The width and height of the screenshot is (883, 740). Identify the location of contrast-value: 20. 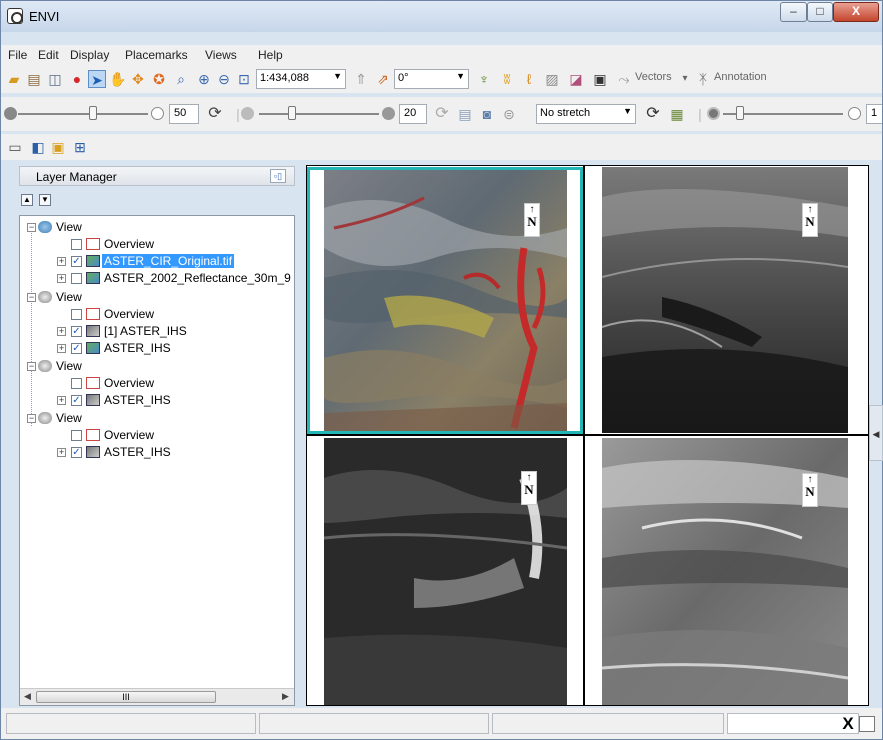
(413, 114).